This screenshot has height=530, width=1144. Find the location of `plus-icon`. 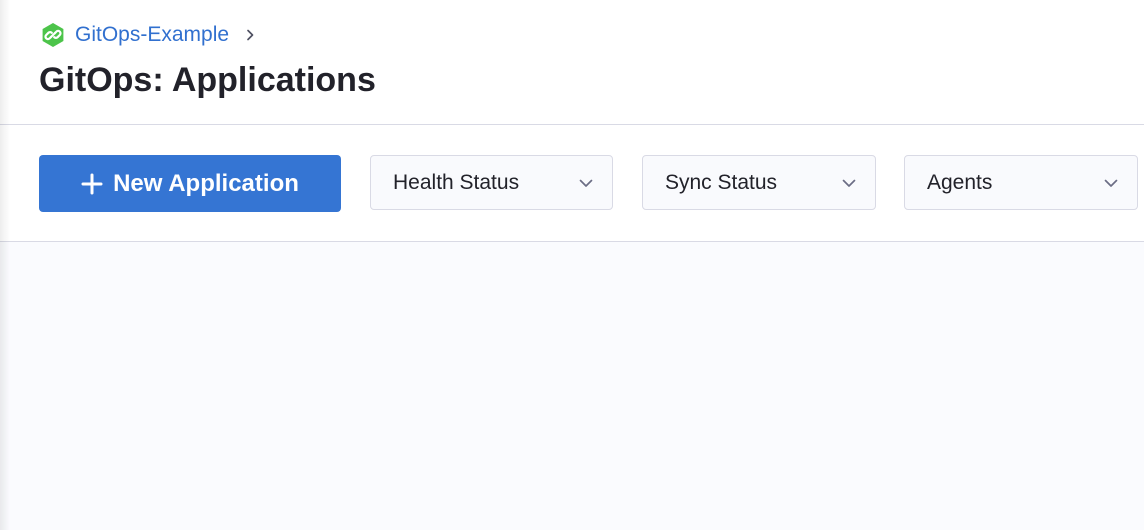

plus-icon is located at coordinates (92, 184).